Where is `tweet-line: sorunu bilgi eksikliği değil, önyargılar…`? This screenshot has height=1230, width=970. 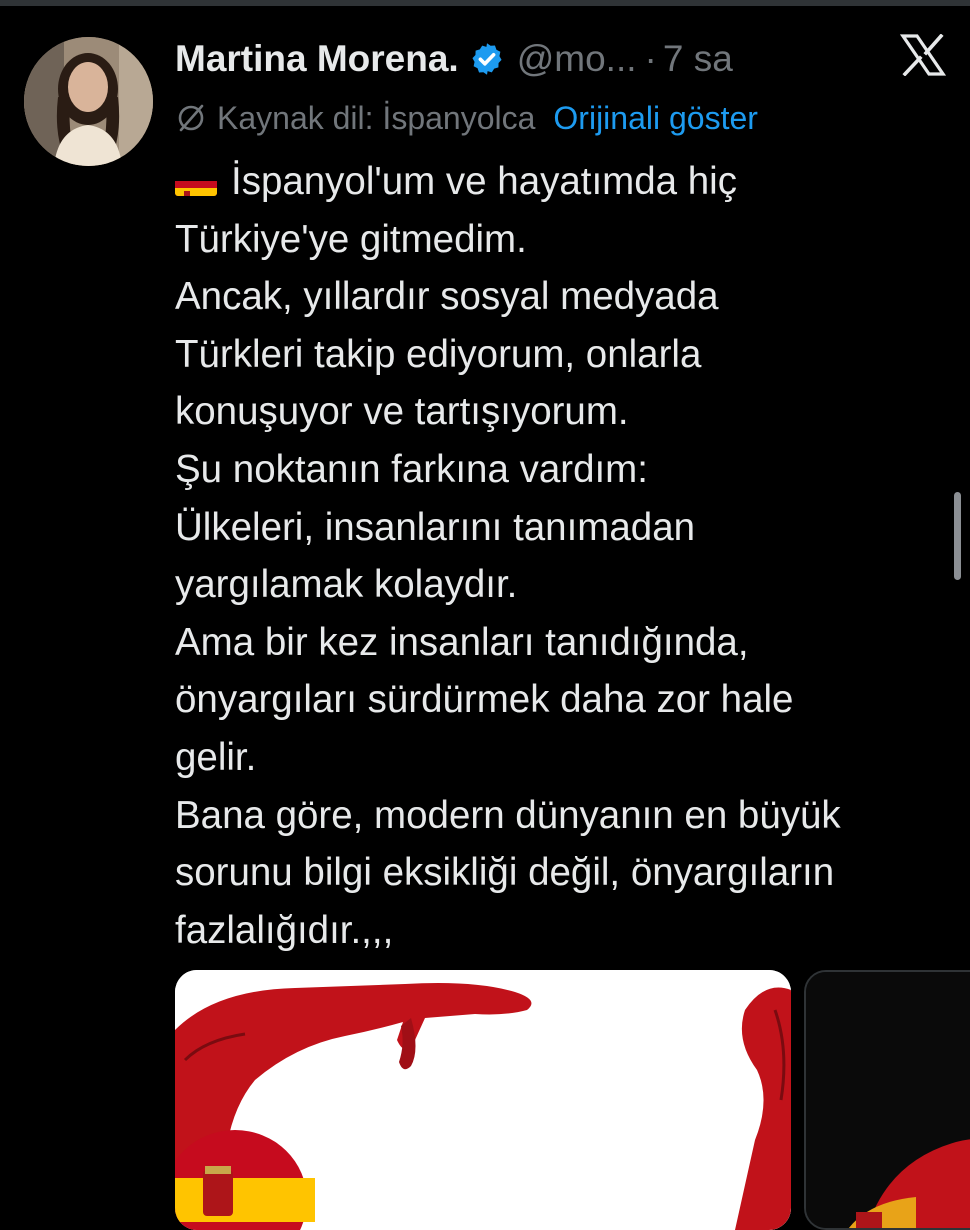 tweet-line: sorunu bilgi eksikliği değil, önyargılar… is located at coordinates (505, 873).